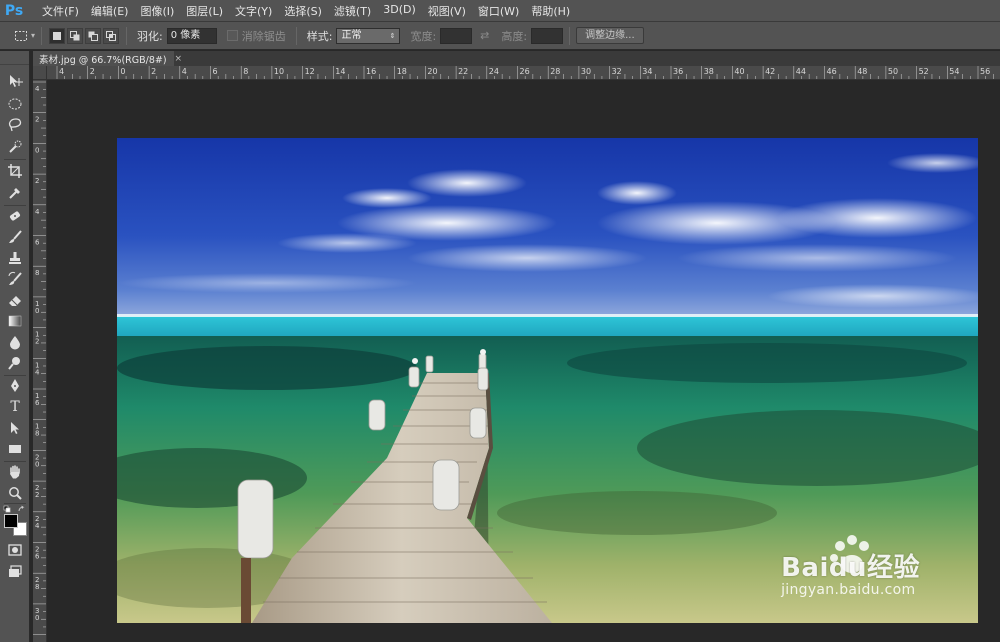  Describe the element at coordinates (893, 71) in the screenshot. I see `ruler-label: 50` at that location.